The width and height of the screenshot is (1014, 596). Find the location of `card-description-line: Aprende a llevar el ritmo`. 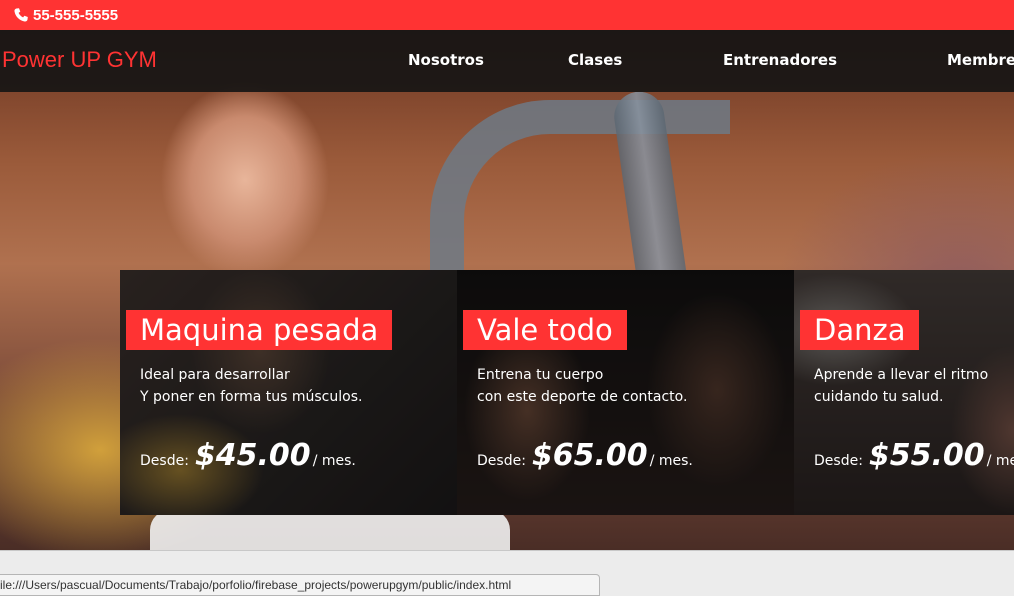

card-description-line: Aprende a llevar el ritmo is located at coordinates (901, 375).